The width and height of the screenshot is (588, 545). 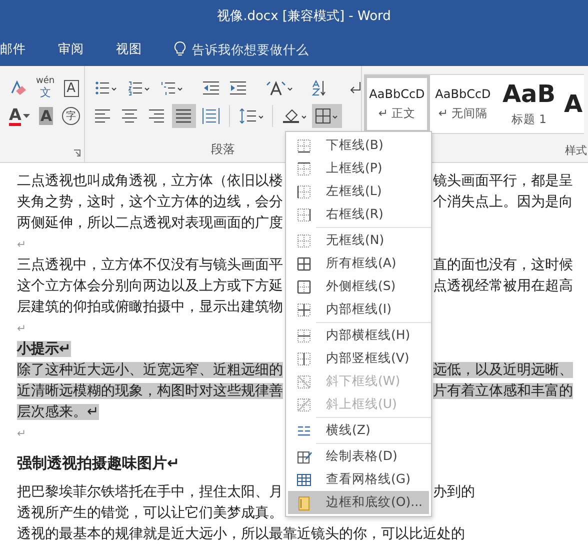 I want to click on text-direction-icon, so click(x=279, y=88).